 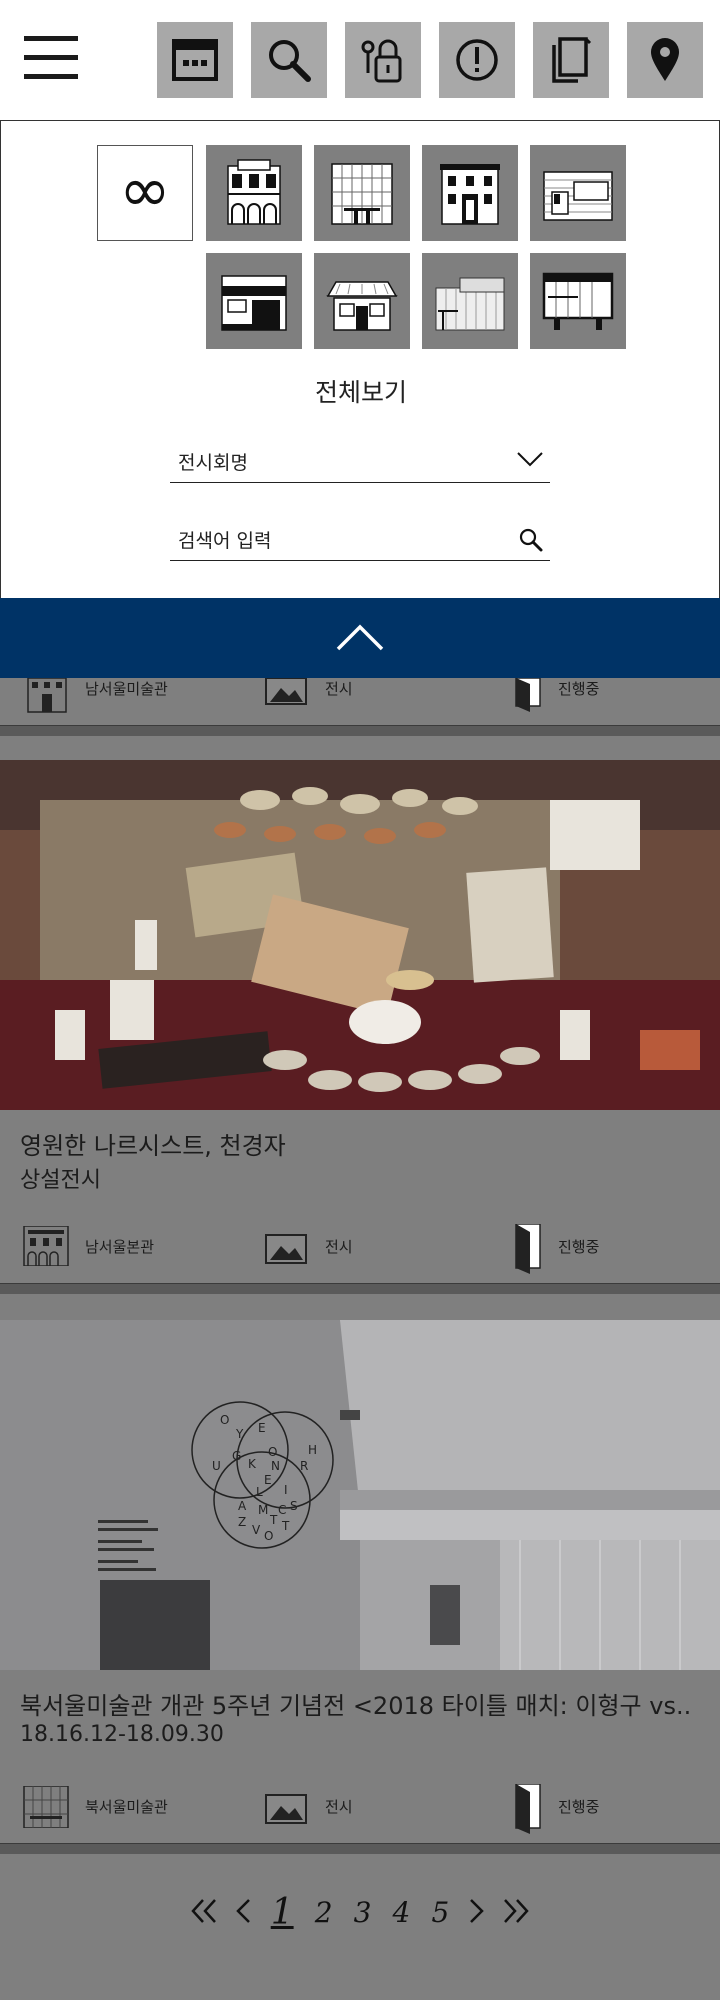 I want to click on exhibition-select: 전시회명, so click(x=360, y=463).